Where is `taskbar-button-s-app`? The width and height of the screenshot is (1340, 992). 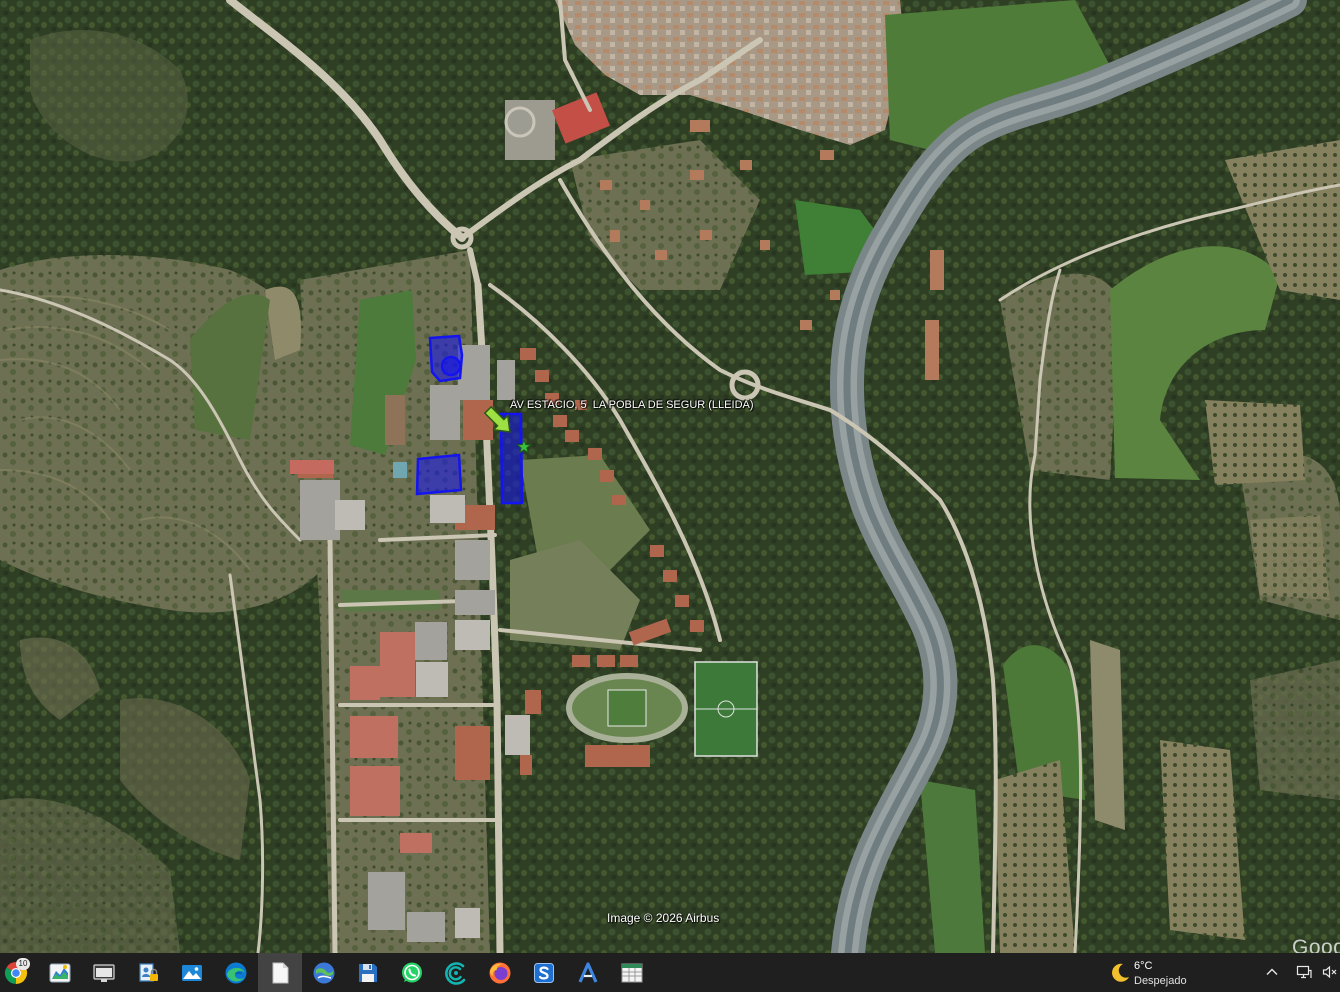 taskbar-button-s-app is located at coordinates (544, 972).